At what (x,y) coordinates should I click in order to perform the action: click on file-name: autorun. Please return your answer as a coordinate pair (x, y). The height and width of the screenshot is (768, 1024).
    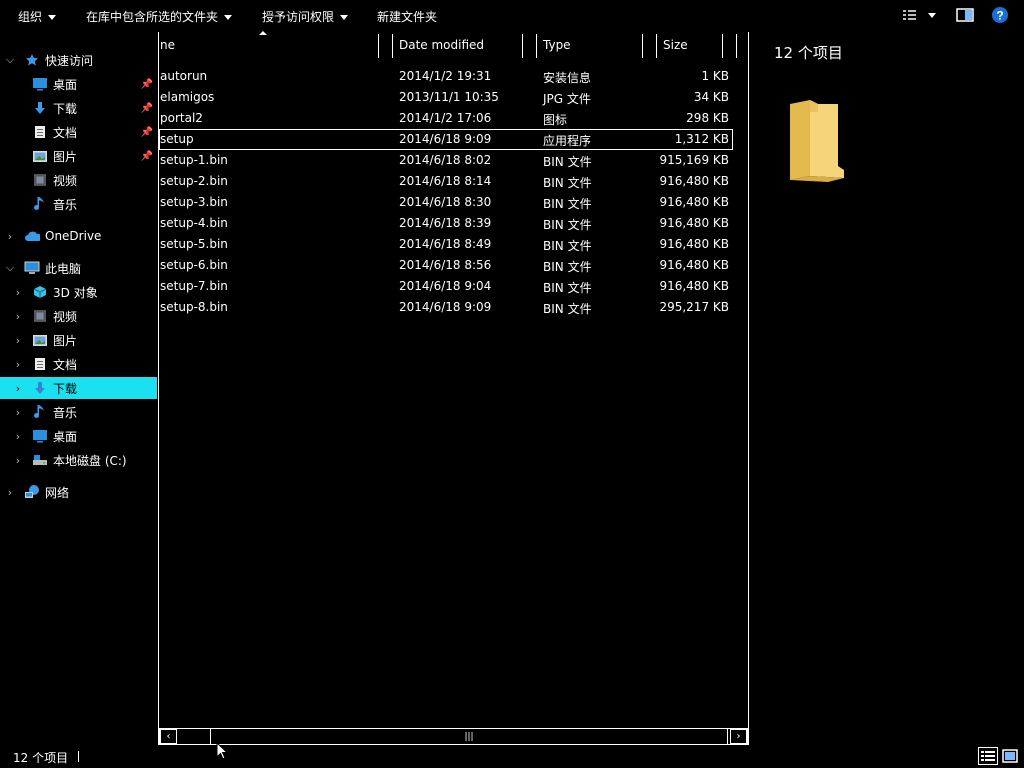
    Looking at the image, I should click on (184, 76).